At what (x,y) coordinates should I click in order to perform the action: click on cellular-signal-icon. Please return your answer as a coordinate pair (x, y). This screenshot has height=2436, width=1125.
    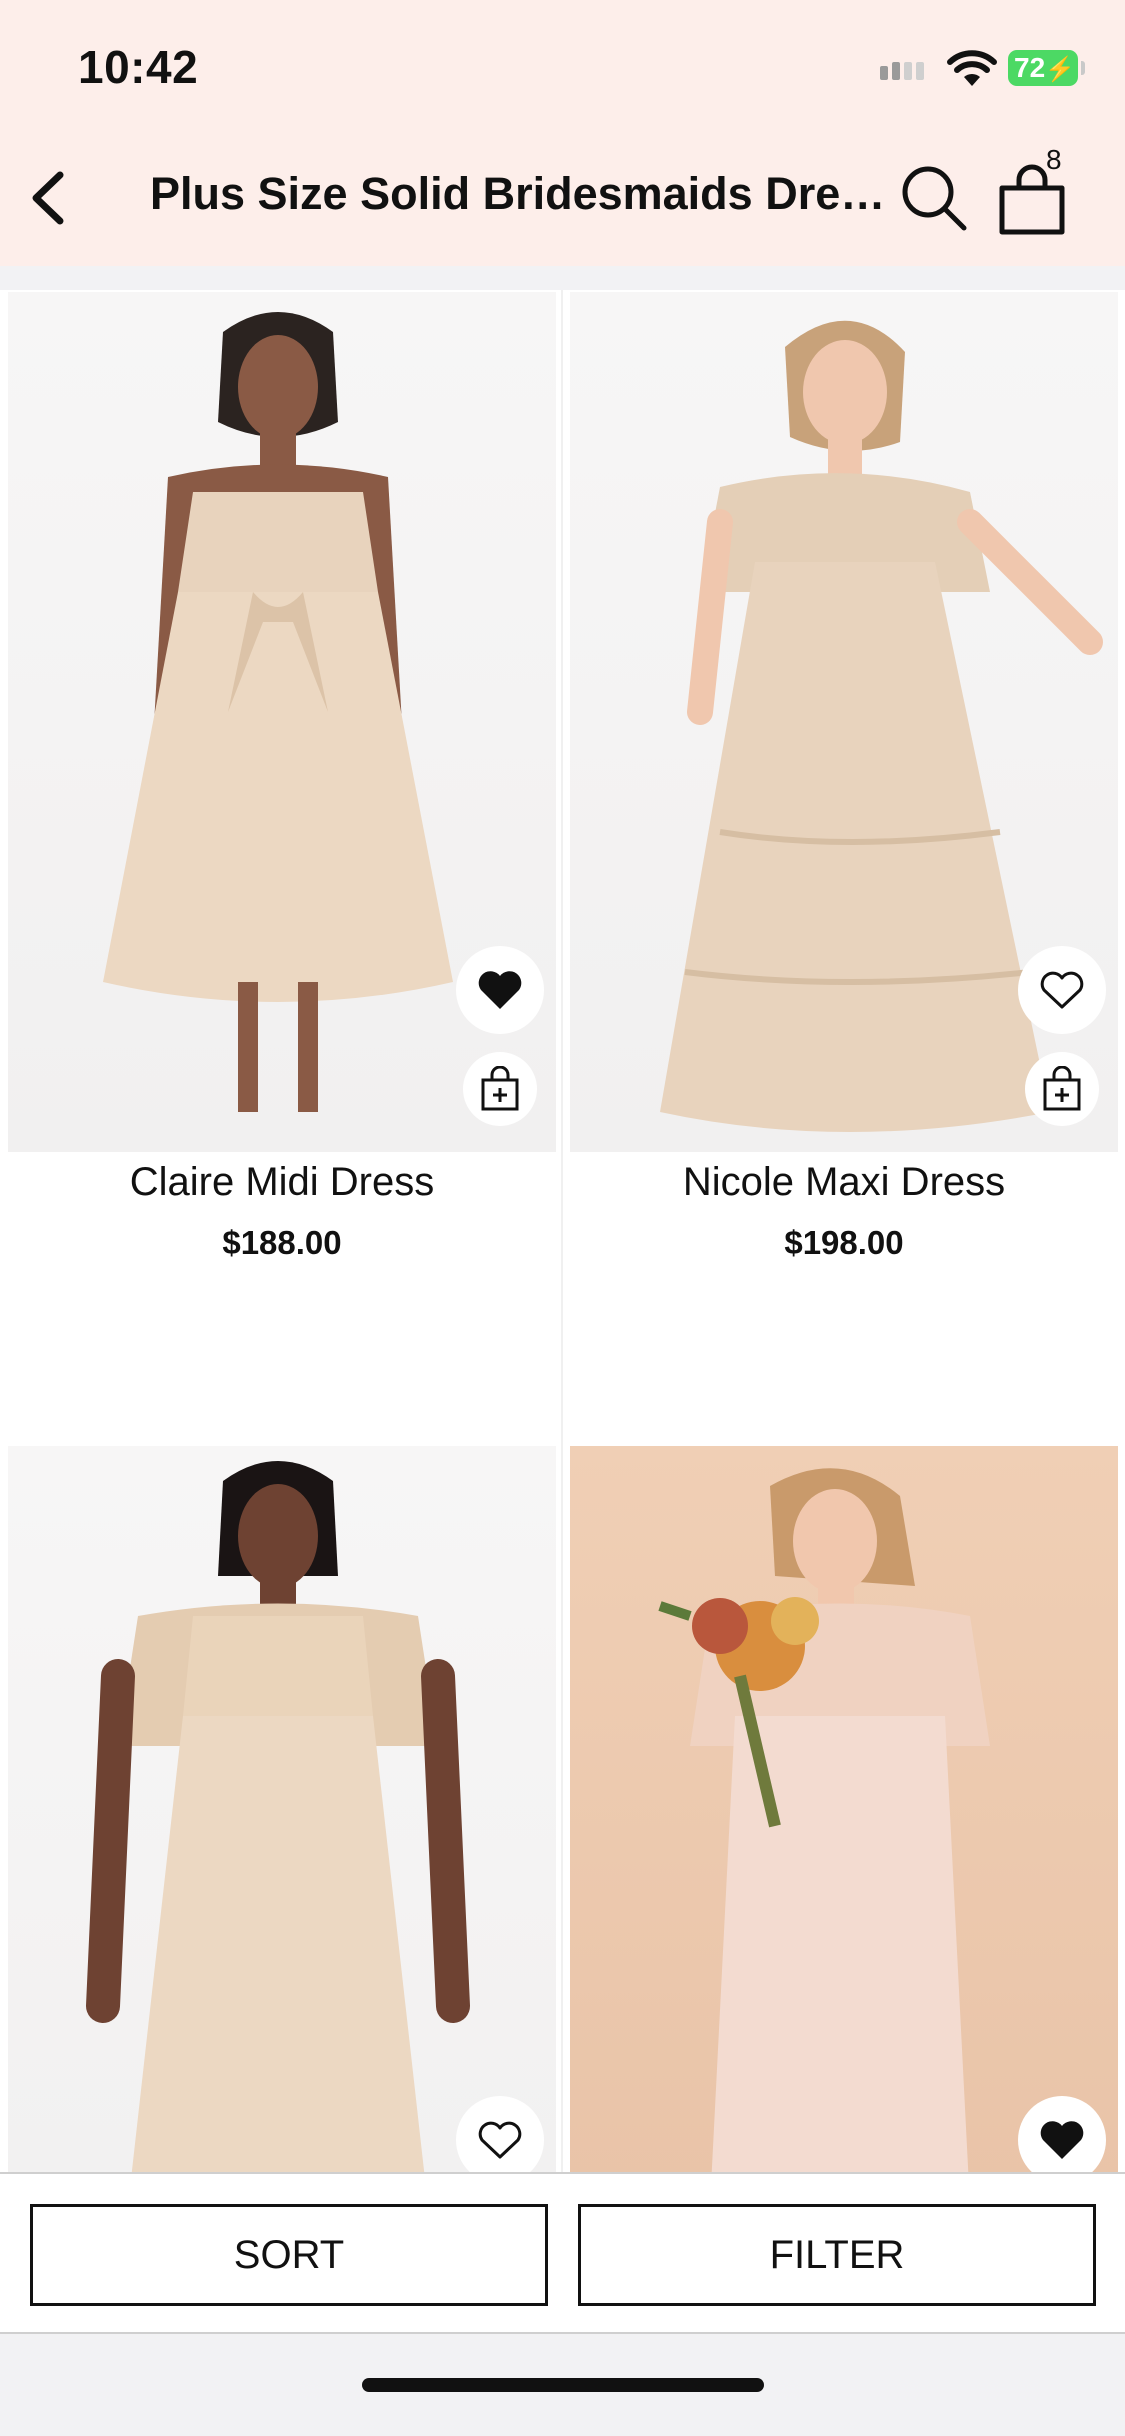
    Looking at the image, I should click on (904, 71).